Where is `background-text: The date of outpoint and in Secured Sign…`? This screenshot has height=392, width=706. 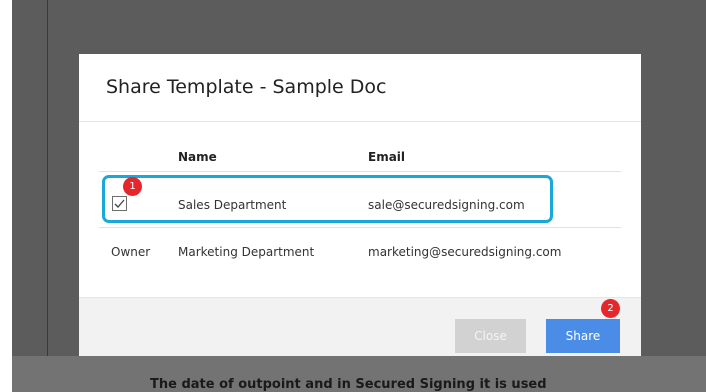 background-text: The date of outpoint and in Secured Sign… is located at coordinates (348, 384).